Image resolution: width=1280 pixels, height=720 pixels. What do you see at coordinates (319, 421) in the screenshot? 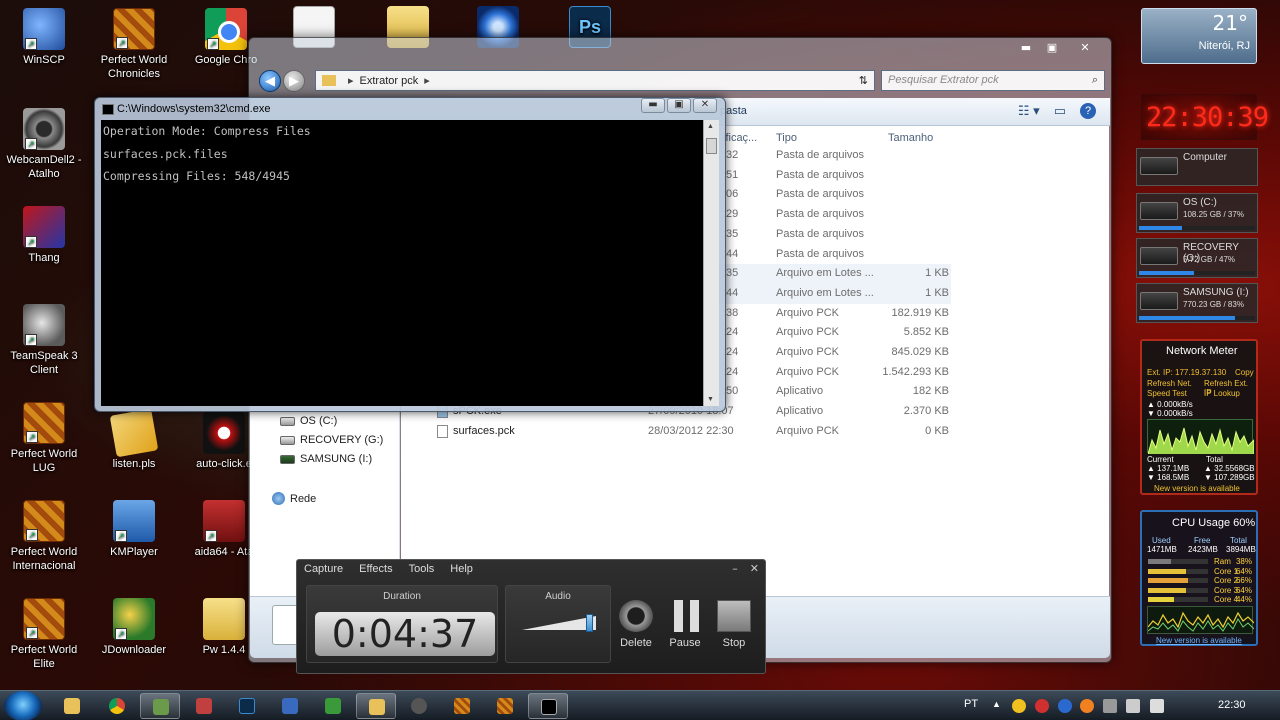
I see `nav-item-label: OS (C:)` at bounding box center [319, 421].